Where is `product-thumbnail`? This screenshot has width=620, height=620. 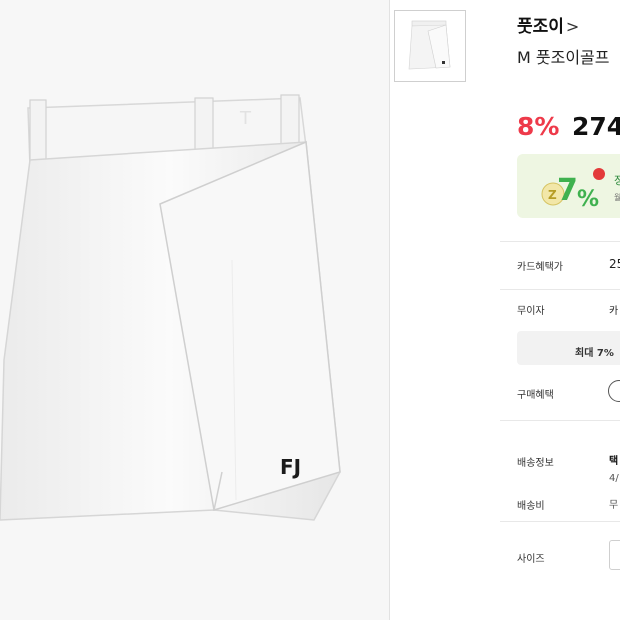
product-thumbnail is located at coordinates (430, 46).